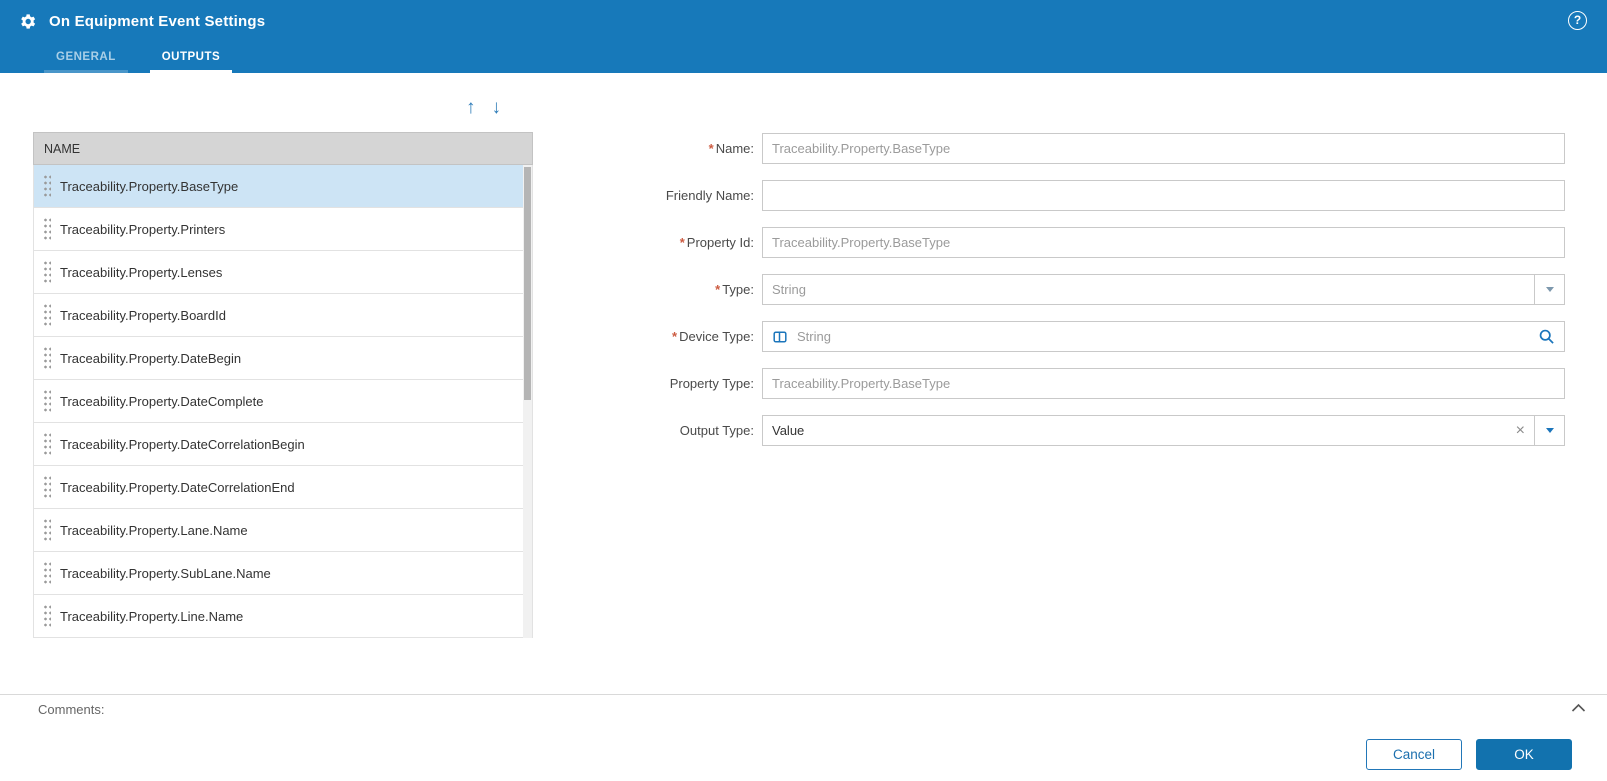 Image resolution: width=1607 pixels, height=781 pixels. I want to click on device-type-value: String, so click(814, 336).